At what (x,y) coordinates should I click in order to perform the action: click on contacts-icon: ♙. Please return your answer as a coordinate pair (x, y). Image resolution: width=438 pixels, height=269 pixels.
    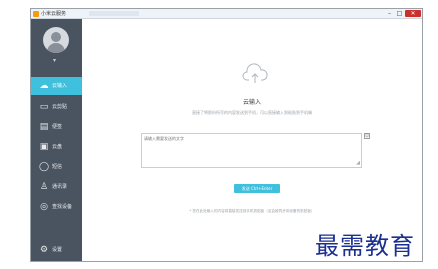
    Looking at the image, I should click on (44, 187).